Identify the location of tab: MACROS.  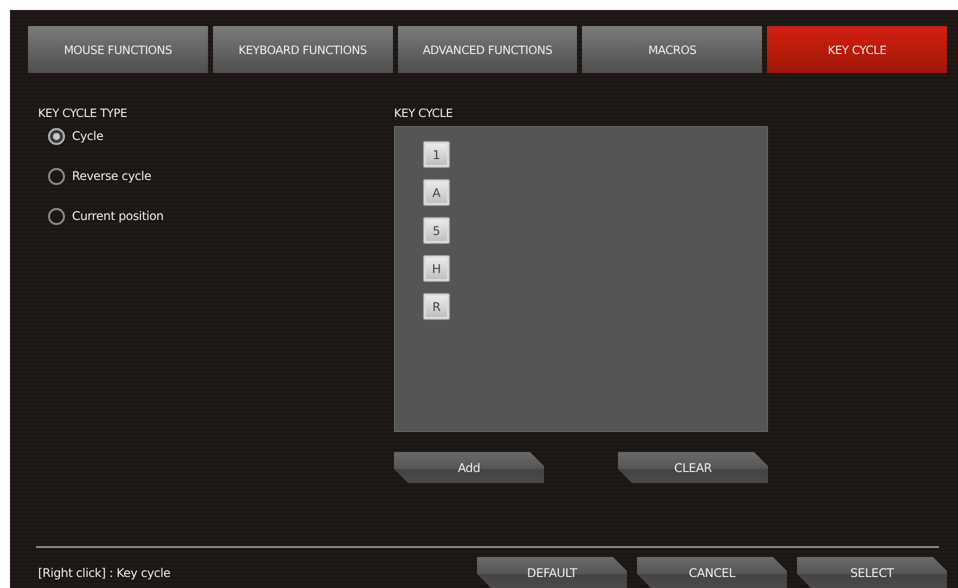
(672, 49).